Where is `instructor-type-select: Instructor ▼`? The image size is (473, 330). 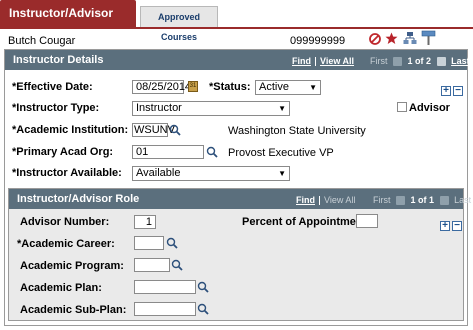
instructor-type-select: Instructor ▼ is located at coordinates (211, 108).